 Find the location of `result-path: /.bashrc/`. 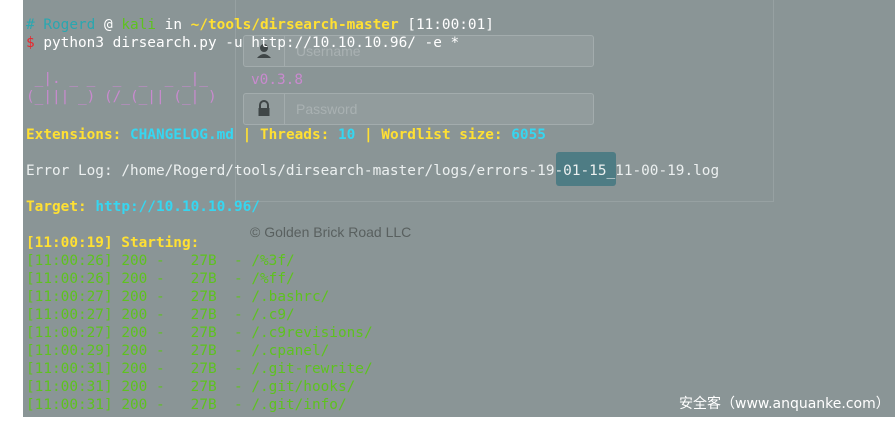

result-path: /.bashrc/ is located at coordinates (290, 297).